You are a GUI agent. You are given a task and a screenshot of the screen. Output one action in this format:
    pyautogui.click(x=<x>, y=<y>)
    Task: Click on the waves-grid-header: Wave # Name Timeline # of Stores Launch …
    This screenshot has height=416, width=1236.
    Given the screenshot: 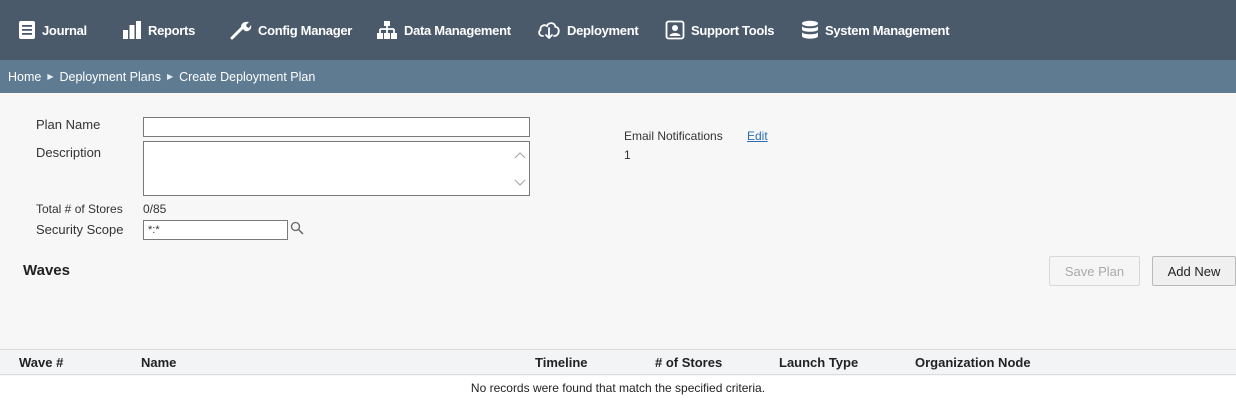 What is the action you would take?
    pyautogui.click(x=618, y=362)
    